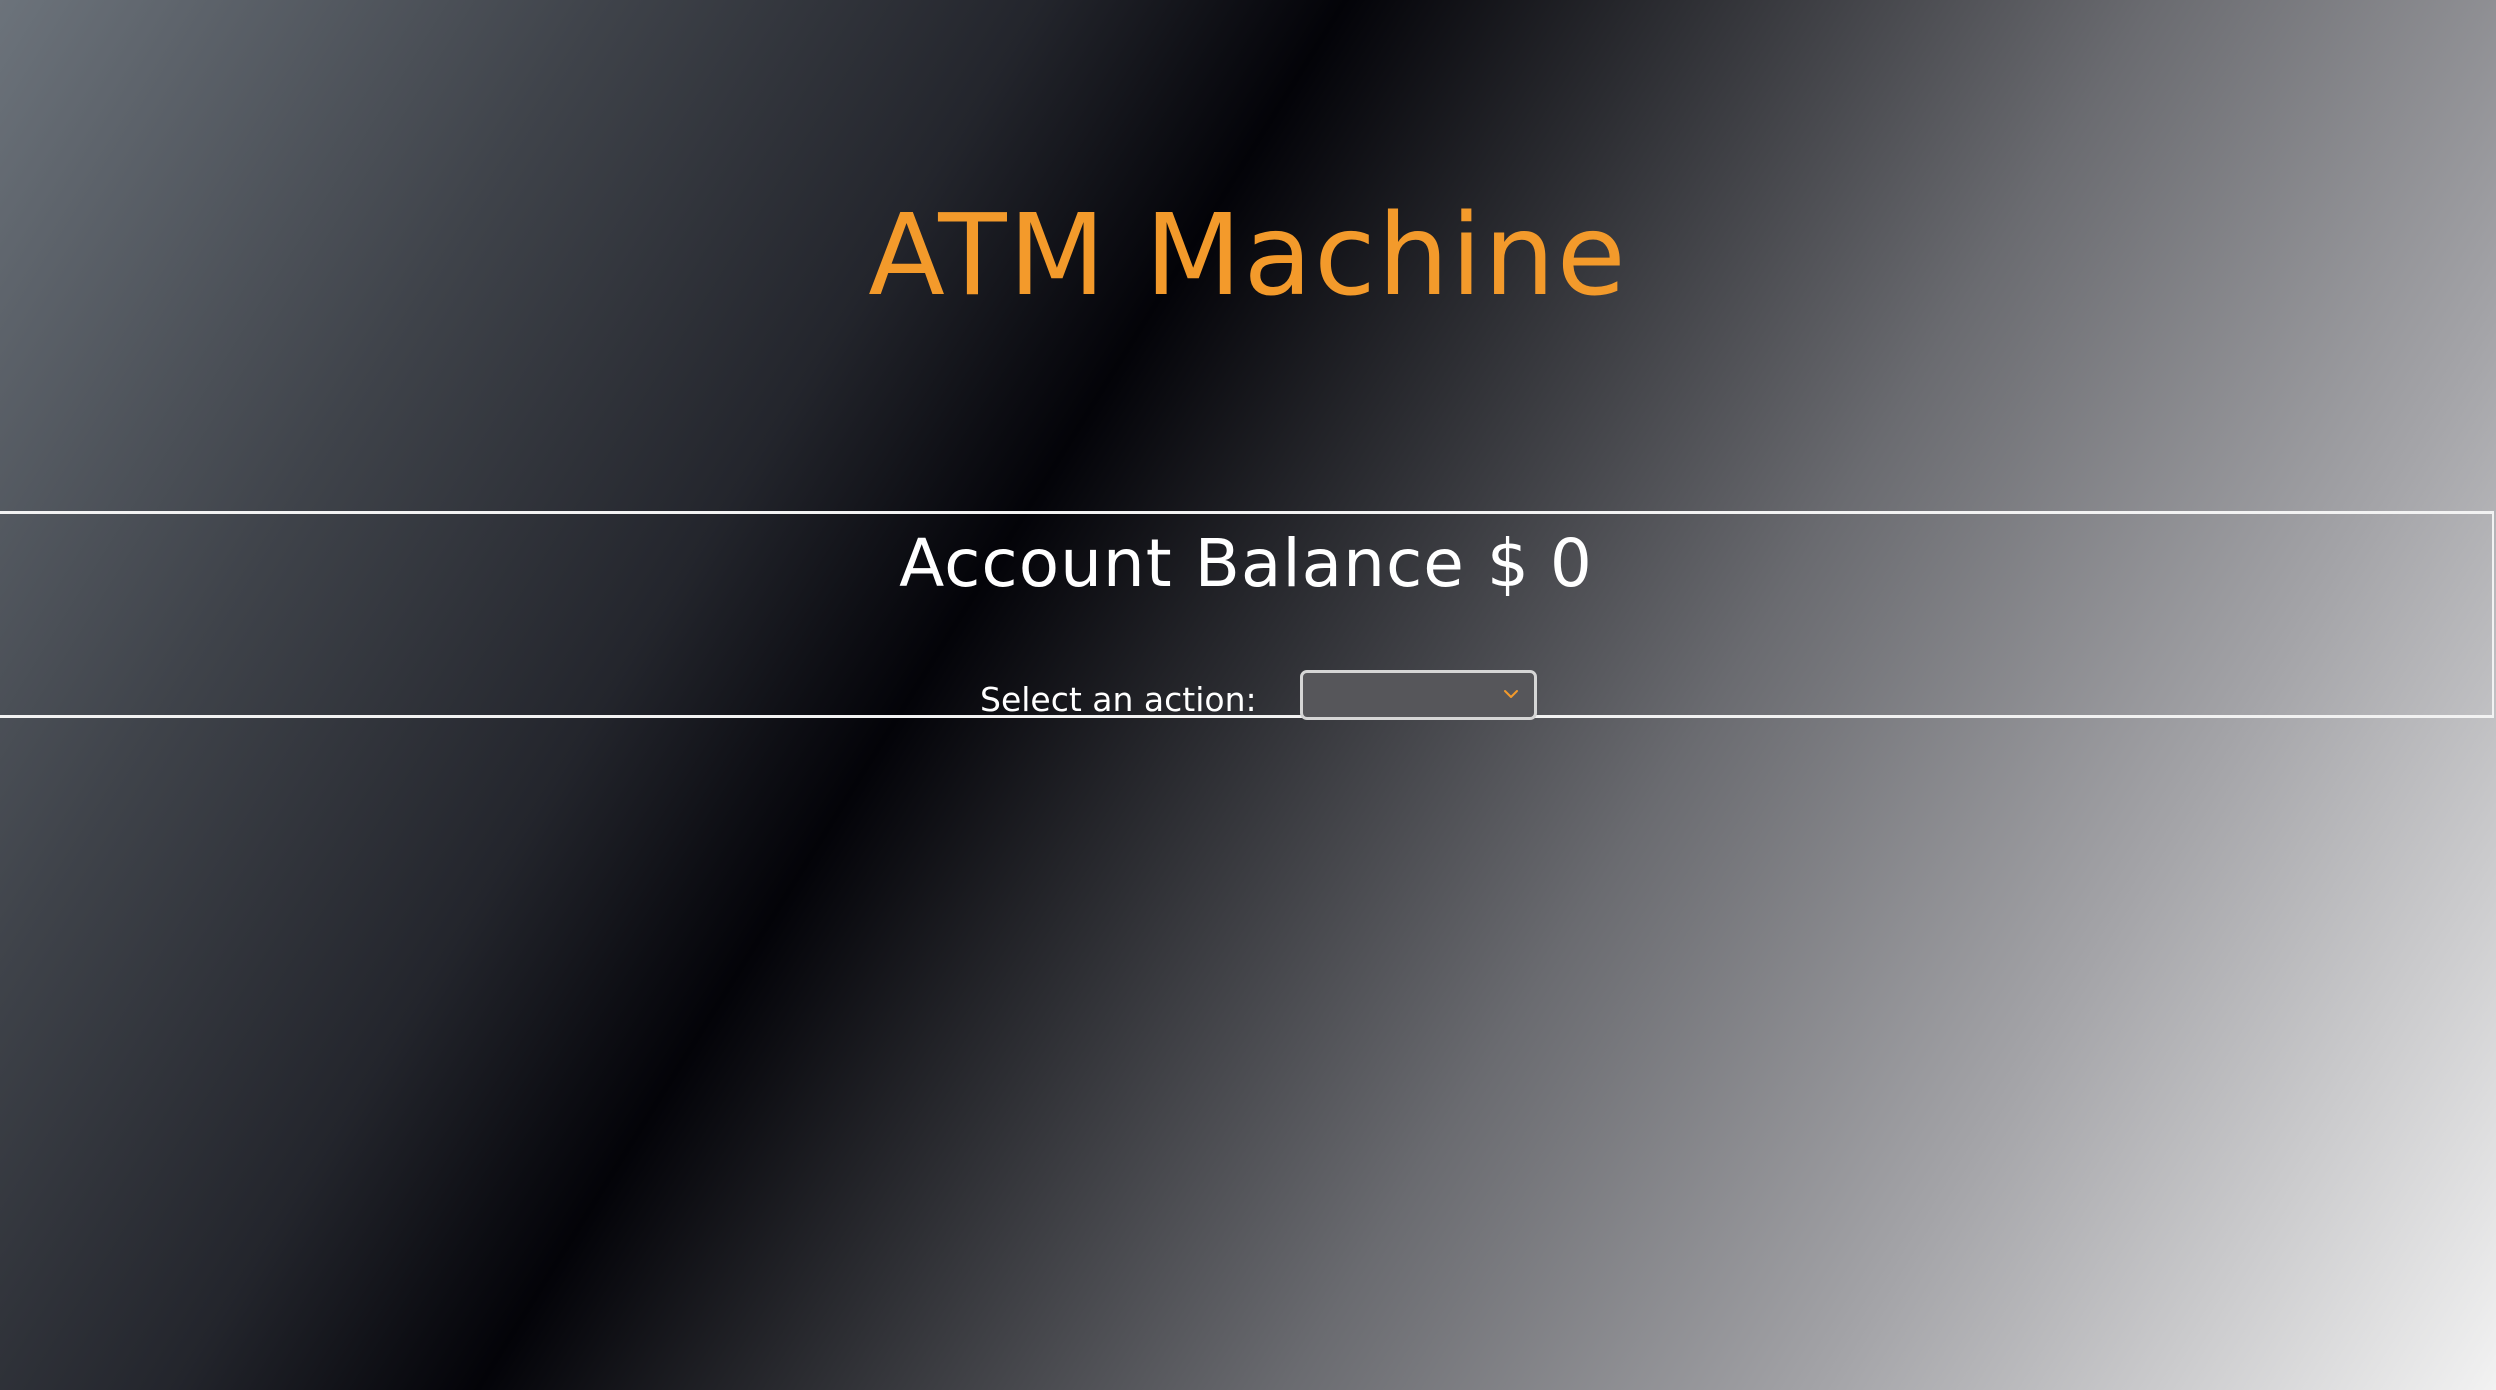 This screenshot has height=1390, width=2496. I want to click on balance-amount: 0, so click(1571, 563).